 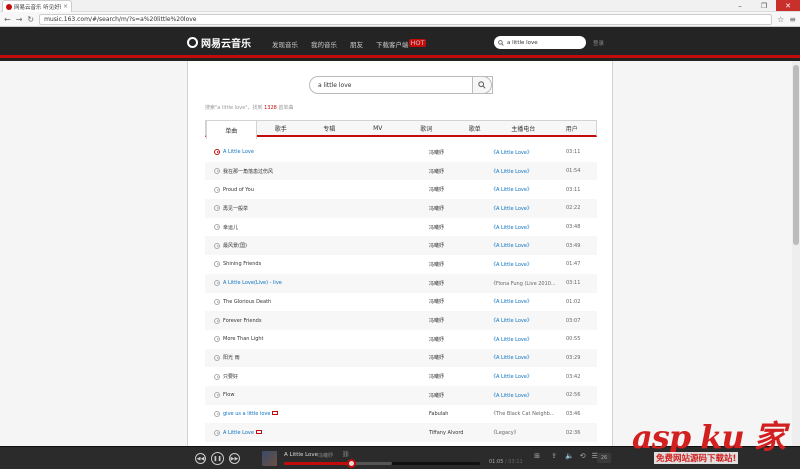 What do you see at coordinates (356, 44) in the screenshot?
I see `nav-friends: 朋友` at bounding box center [356, 44].